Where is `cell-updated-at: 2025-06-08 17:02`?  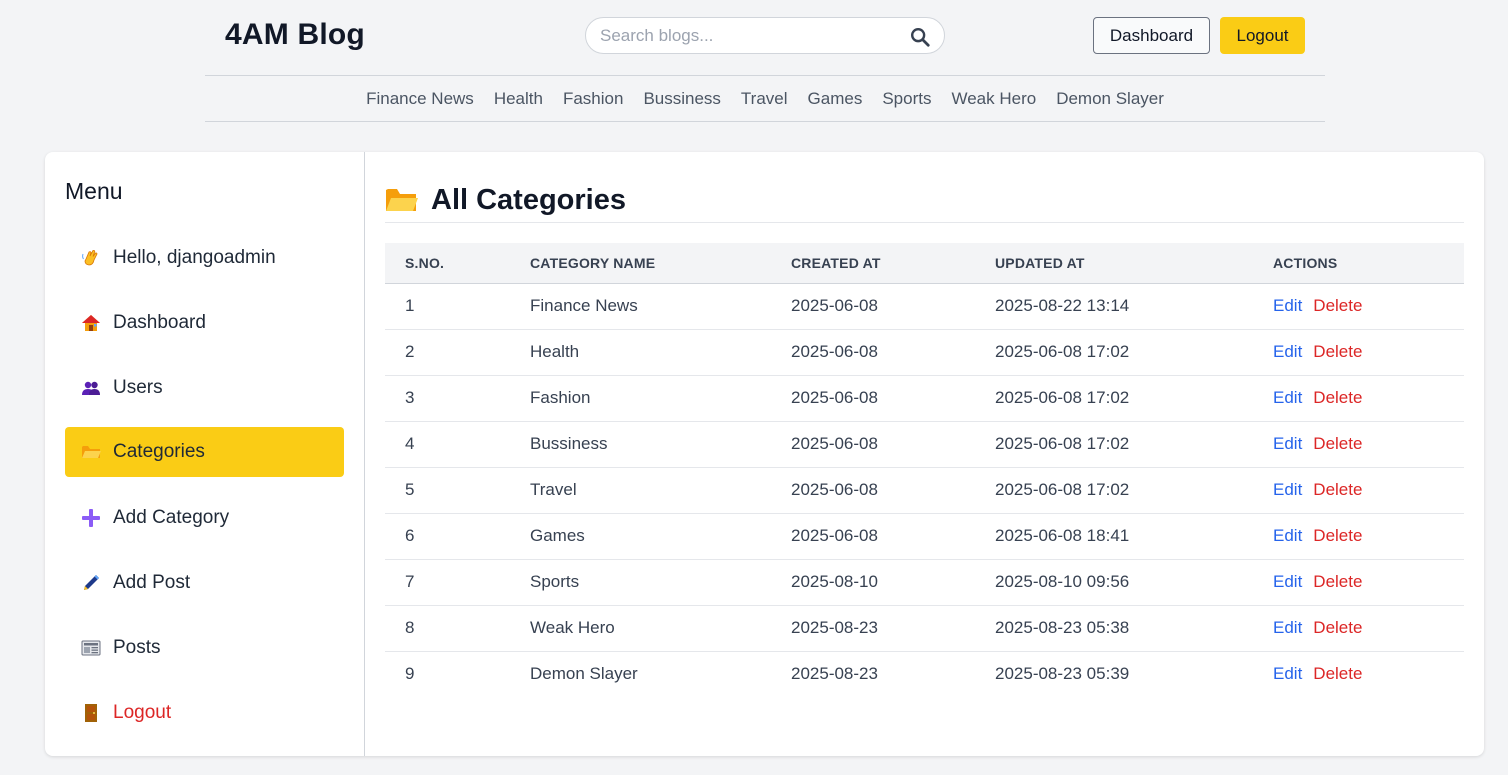
cell-updated-at: 2025-06-08 17:02 is located at coordinates (1062, 397).